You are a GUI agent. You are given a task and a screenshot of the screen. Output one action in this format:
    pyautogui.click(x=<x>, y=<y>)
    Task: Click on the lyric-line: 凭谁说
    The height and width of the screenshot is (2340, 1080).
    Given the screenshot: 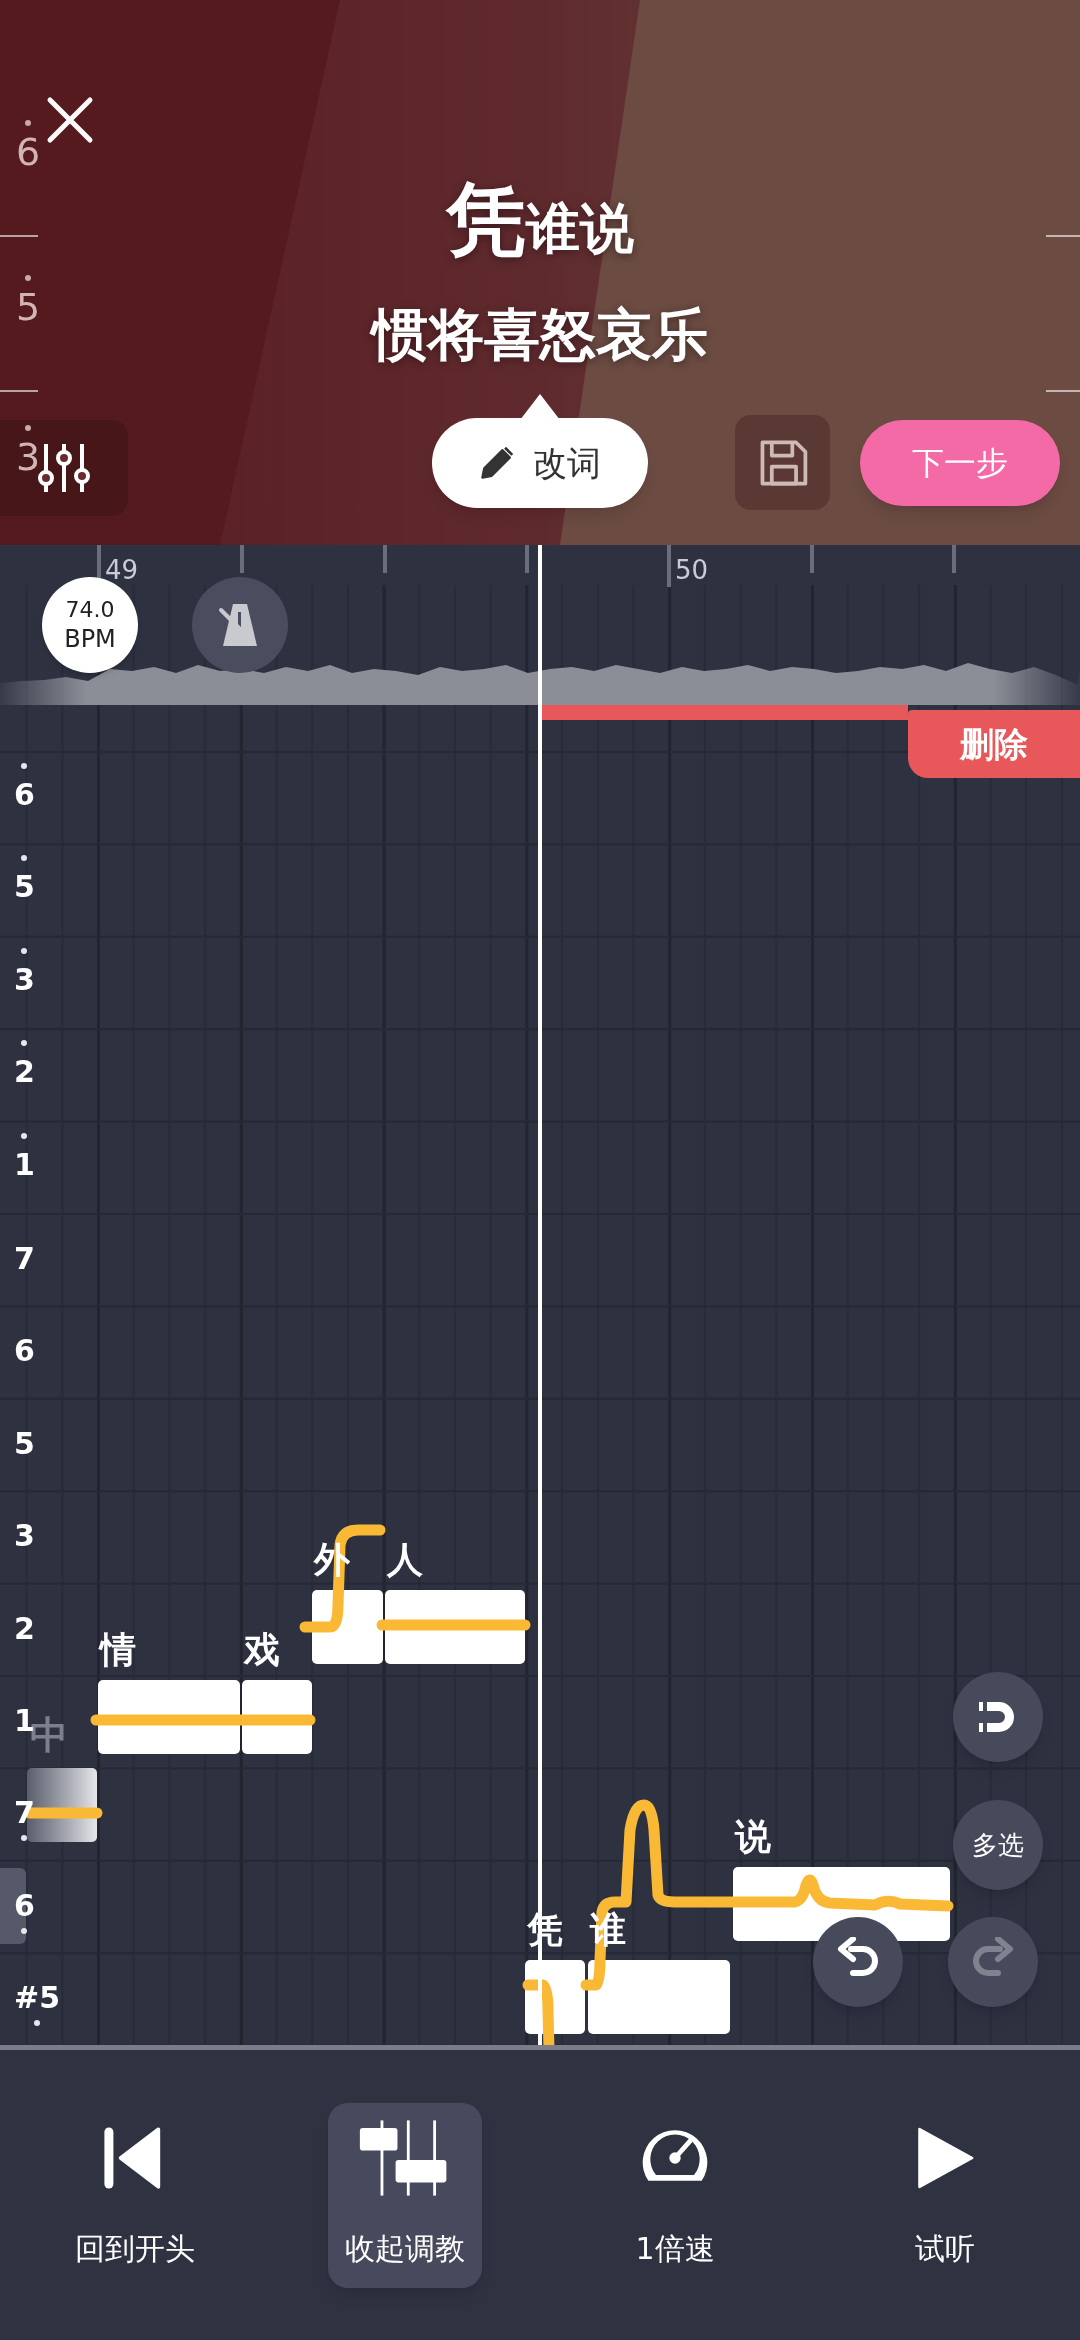 What is the action you would take?
    pyautogui.click(x=540, y=220)
    